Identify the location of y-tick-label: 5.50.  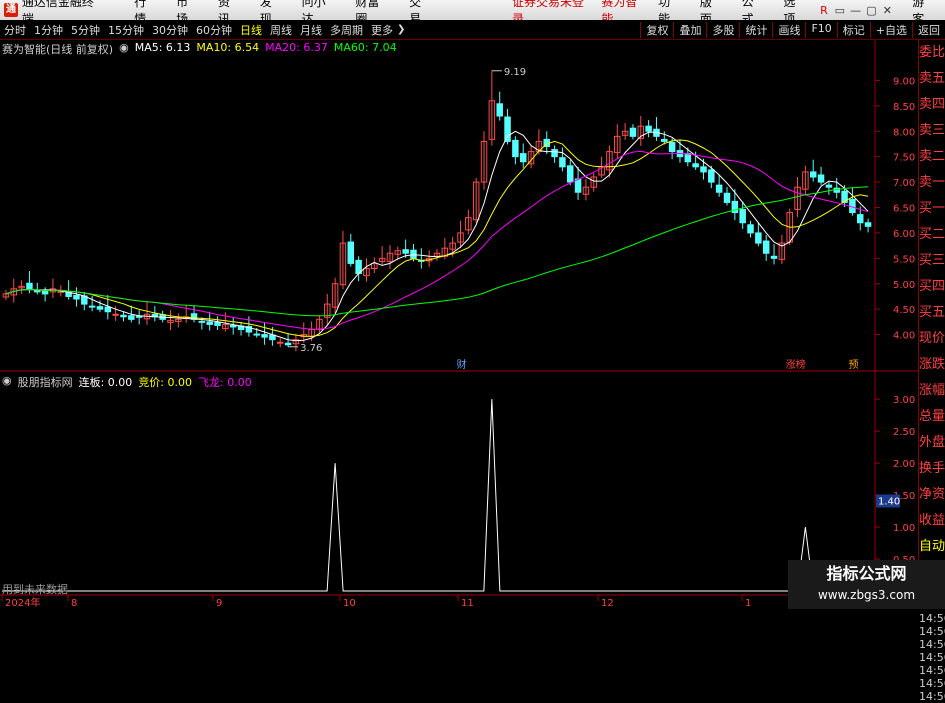
(904, 259).